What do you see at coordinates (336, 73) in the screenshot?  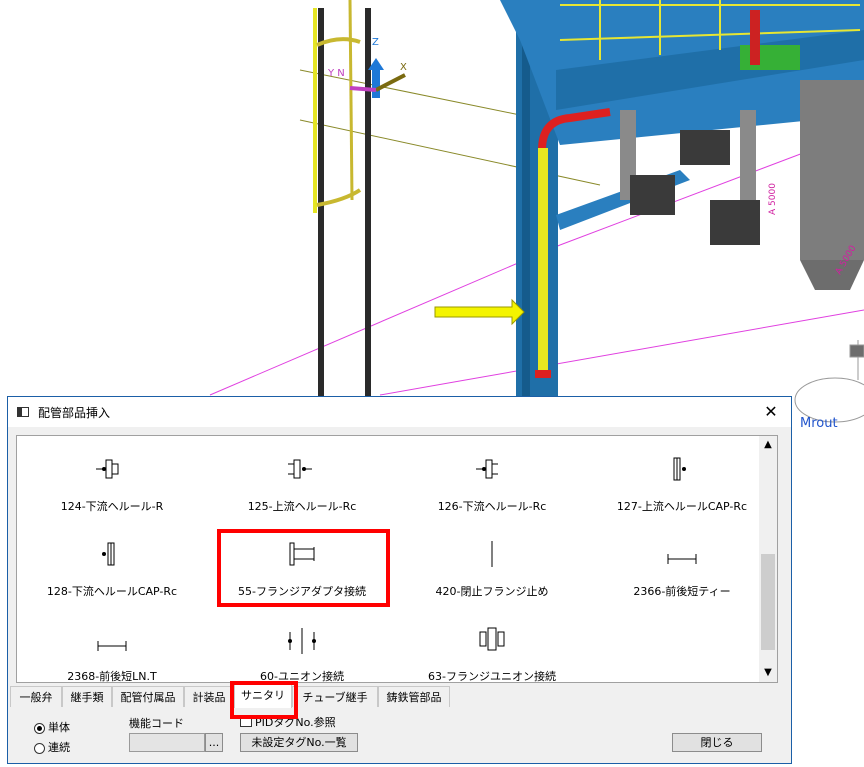 I see `axis-y-label: Y N` at bounding box center [336, 73].